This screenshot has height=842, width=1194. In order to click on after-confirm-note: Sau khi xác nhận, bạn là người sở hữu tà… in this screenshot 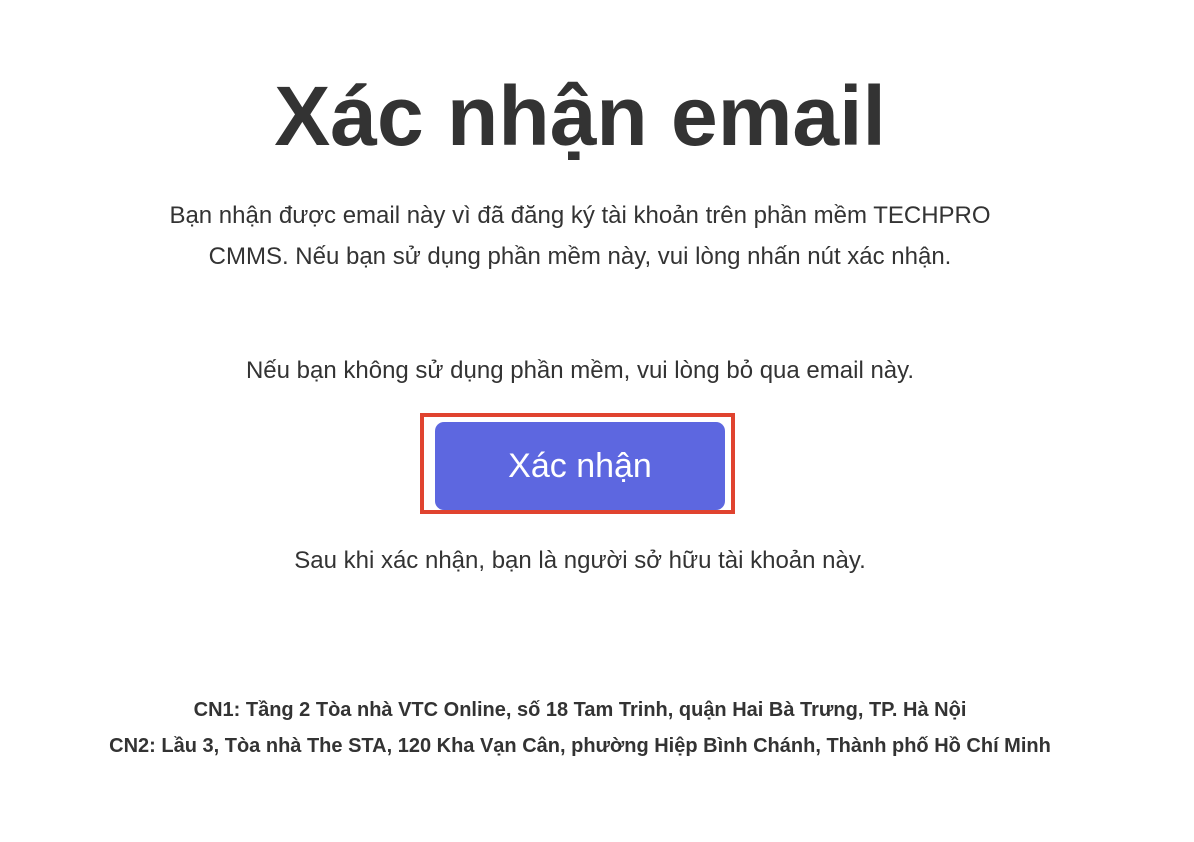, I will do `click(580, 560)`.